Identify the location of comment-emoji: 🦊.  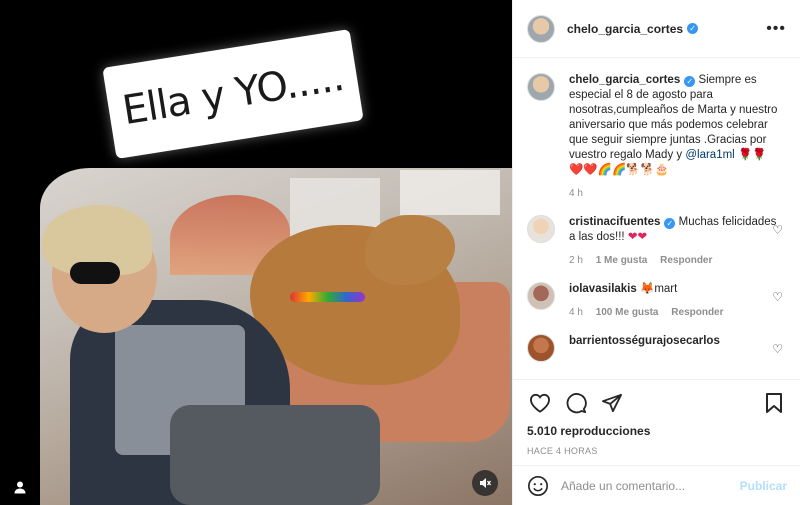
(647, 289).